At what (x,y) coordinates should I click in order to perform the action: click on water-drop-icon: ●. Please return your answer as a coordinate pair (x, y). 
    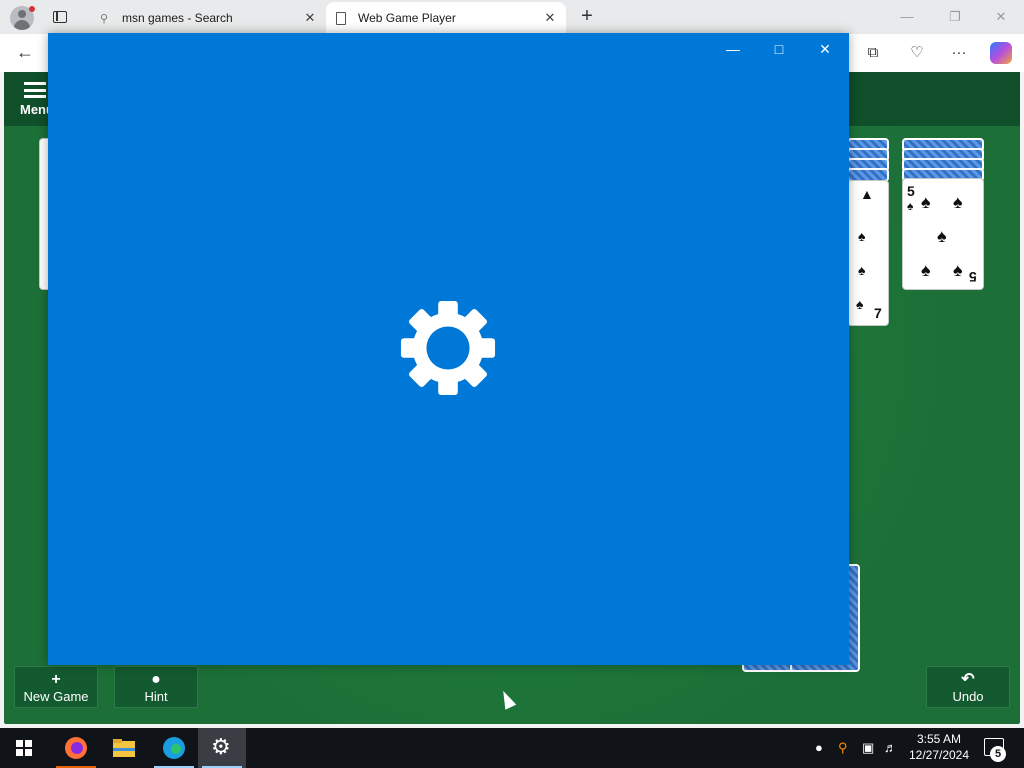
    Looking at the image, I should click on (819, 747).